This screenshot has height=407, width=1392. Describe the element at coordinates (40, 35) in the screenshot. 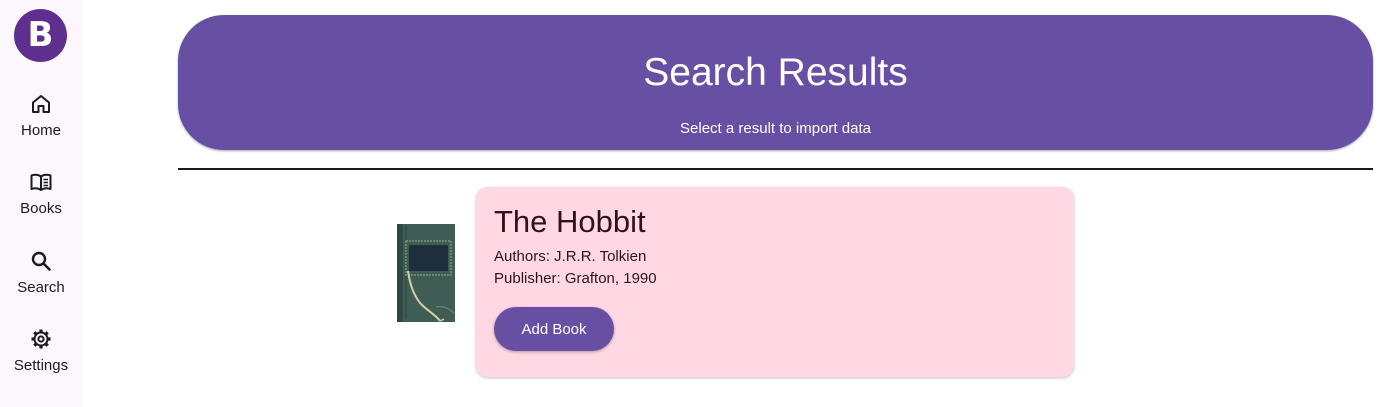

I see `app-logo: B` at that location.